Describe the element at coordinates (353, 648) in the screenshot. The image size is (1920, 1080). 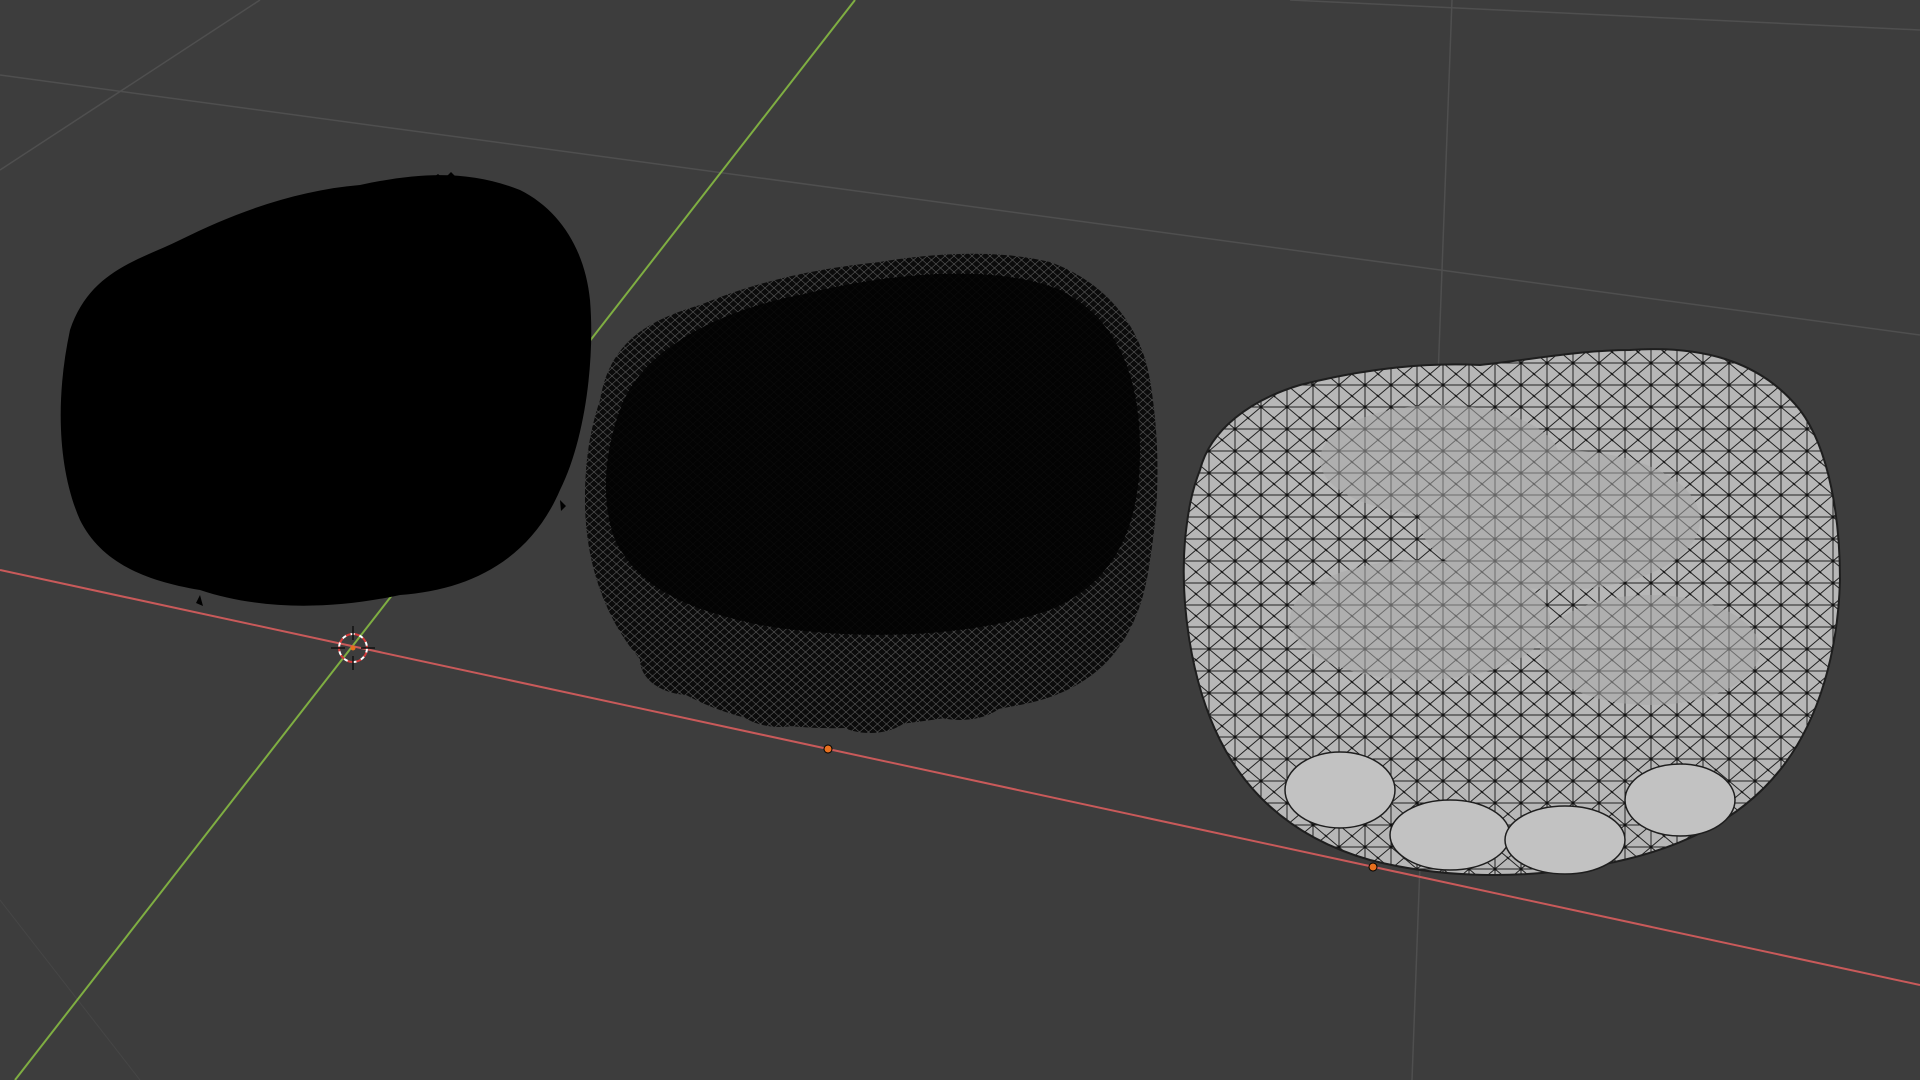
I see `3d-cursor-icon` at that location.